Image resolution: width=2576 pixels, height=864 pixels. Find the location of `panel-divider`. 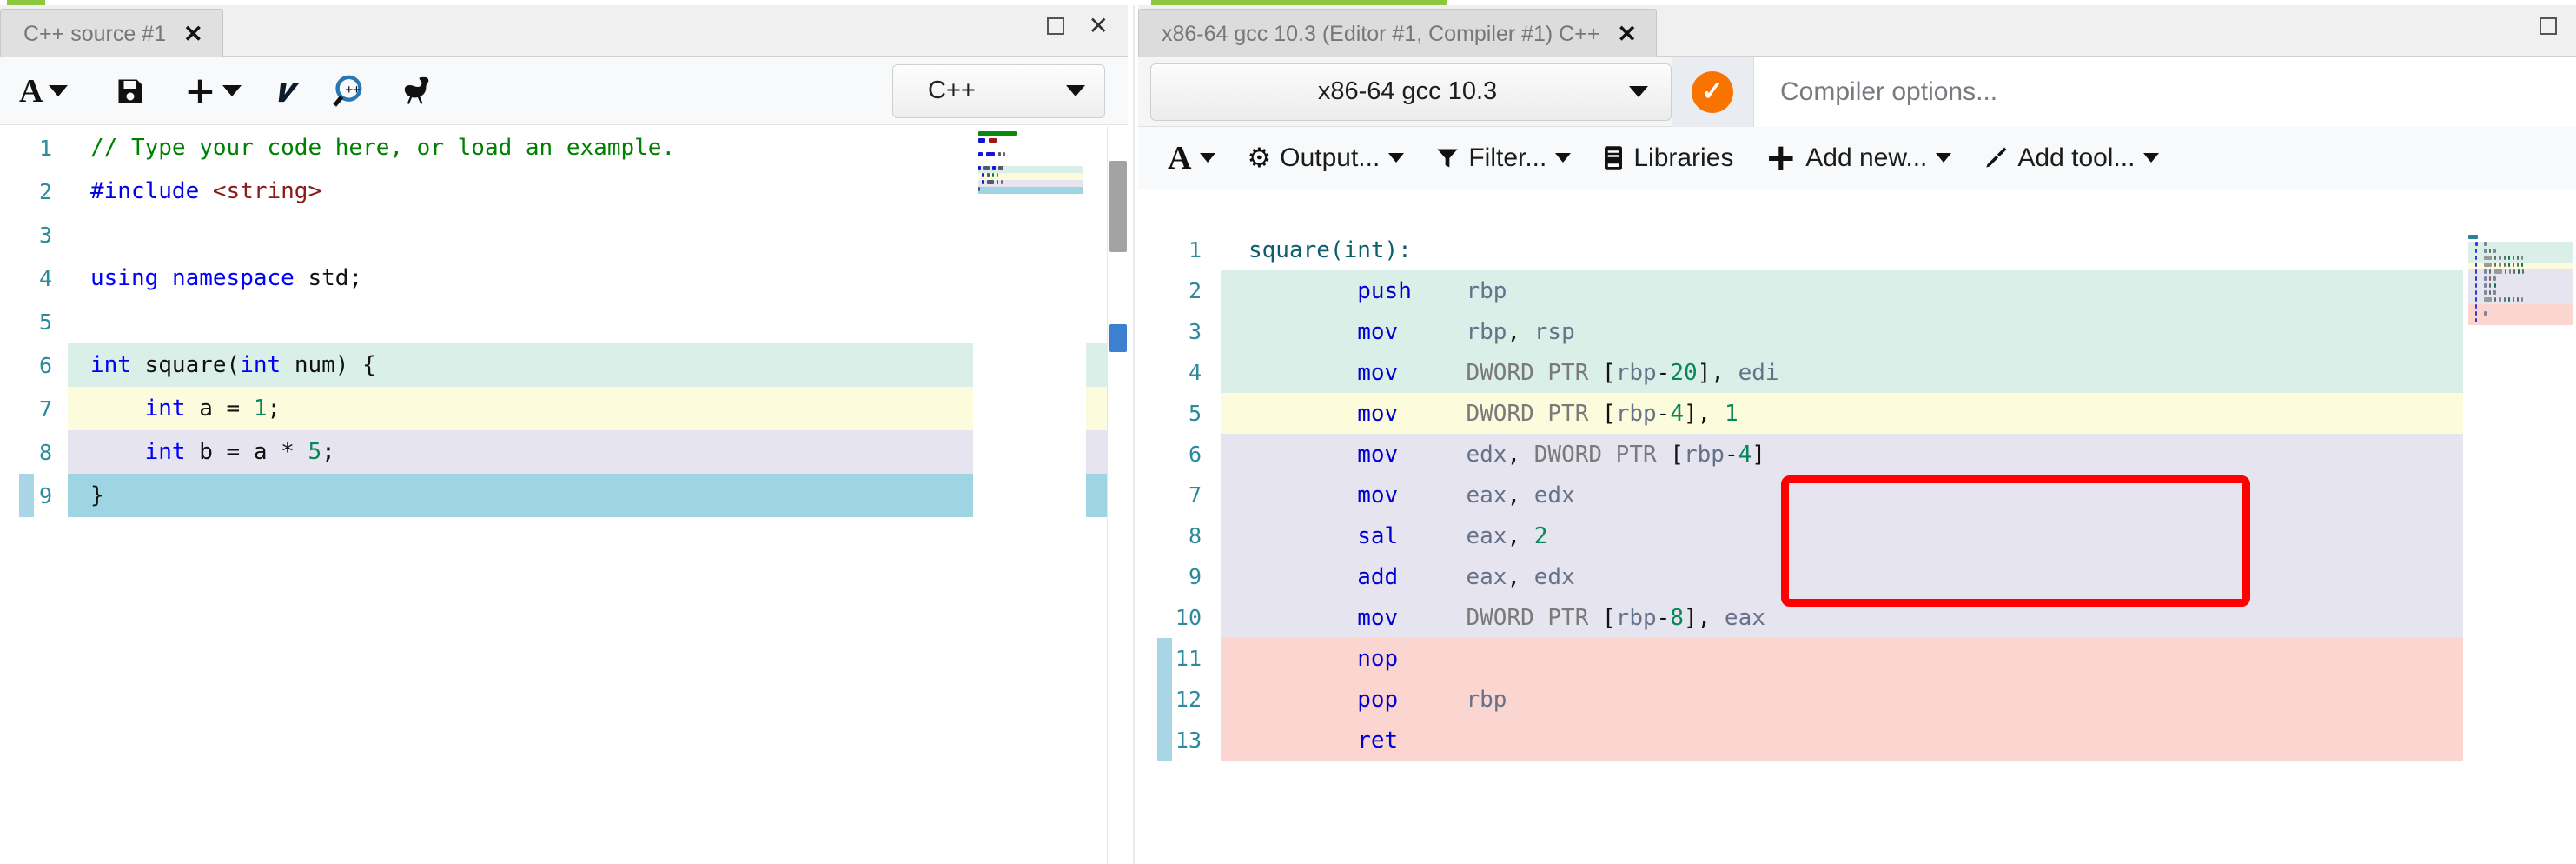

panel-divider is located at coordinates (1134, 435).